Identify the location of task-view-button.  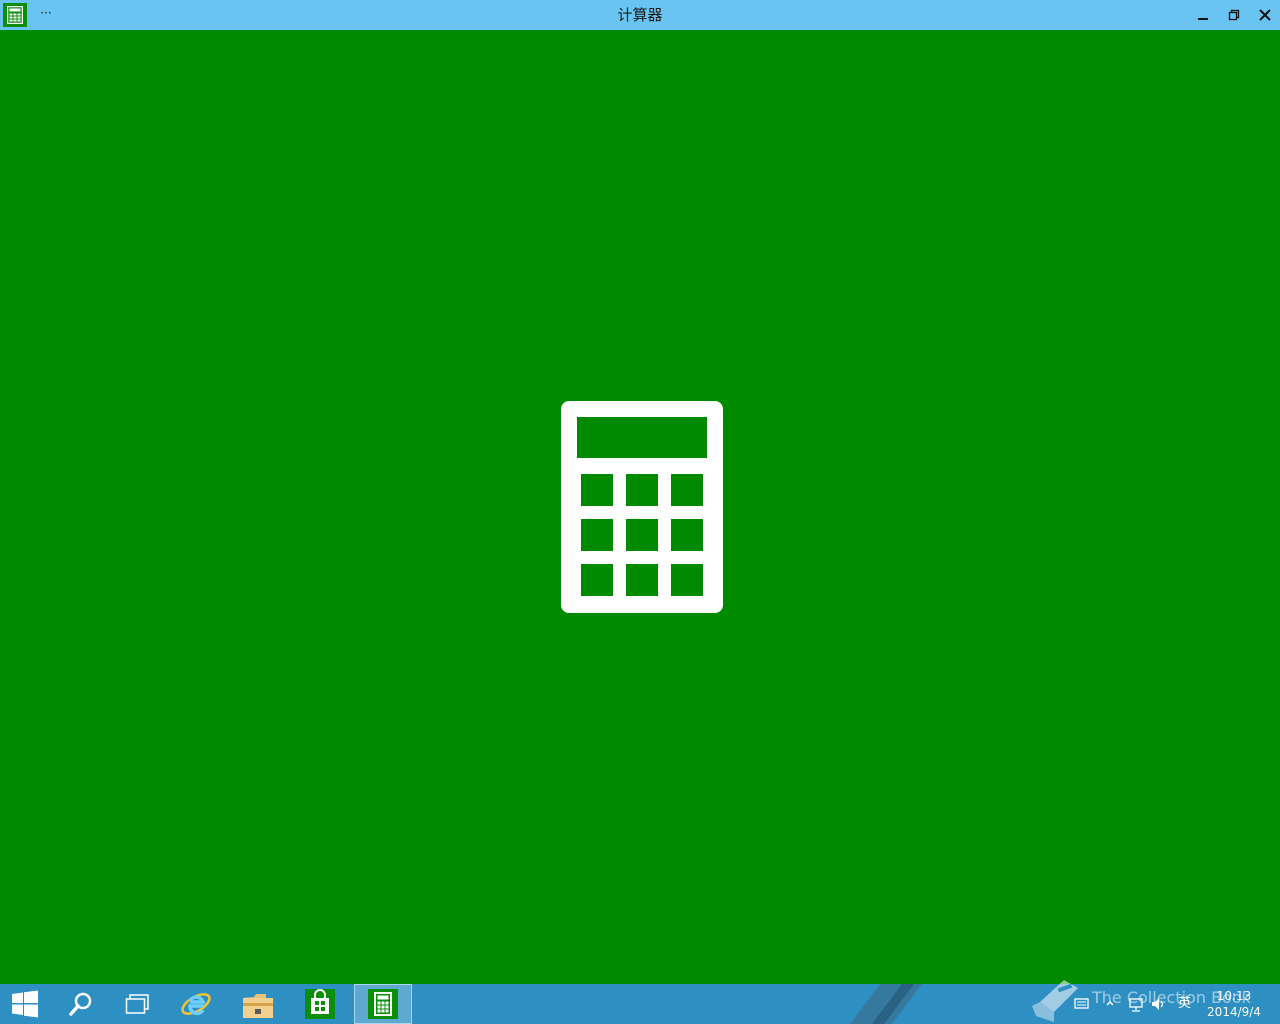
(138, 1004).